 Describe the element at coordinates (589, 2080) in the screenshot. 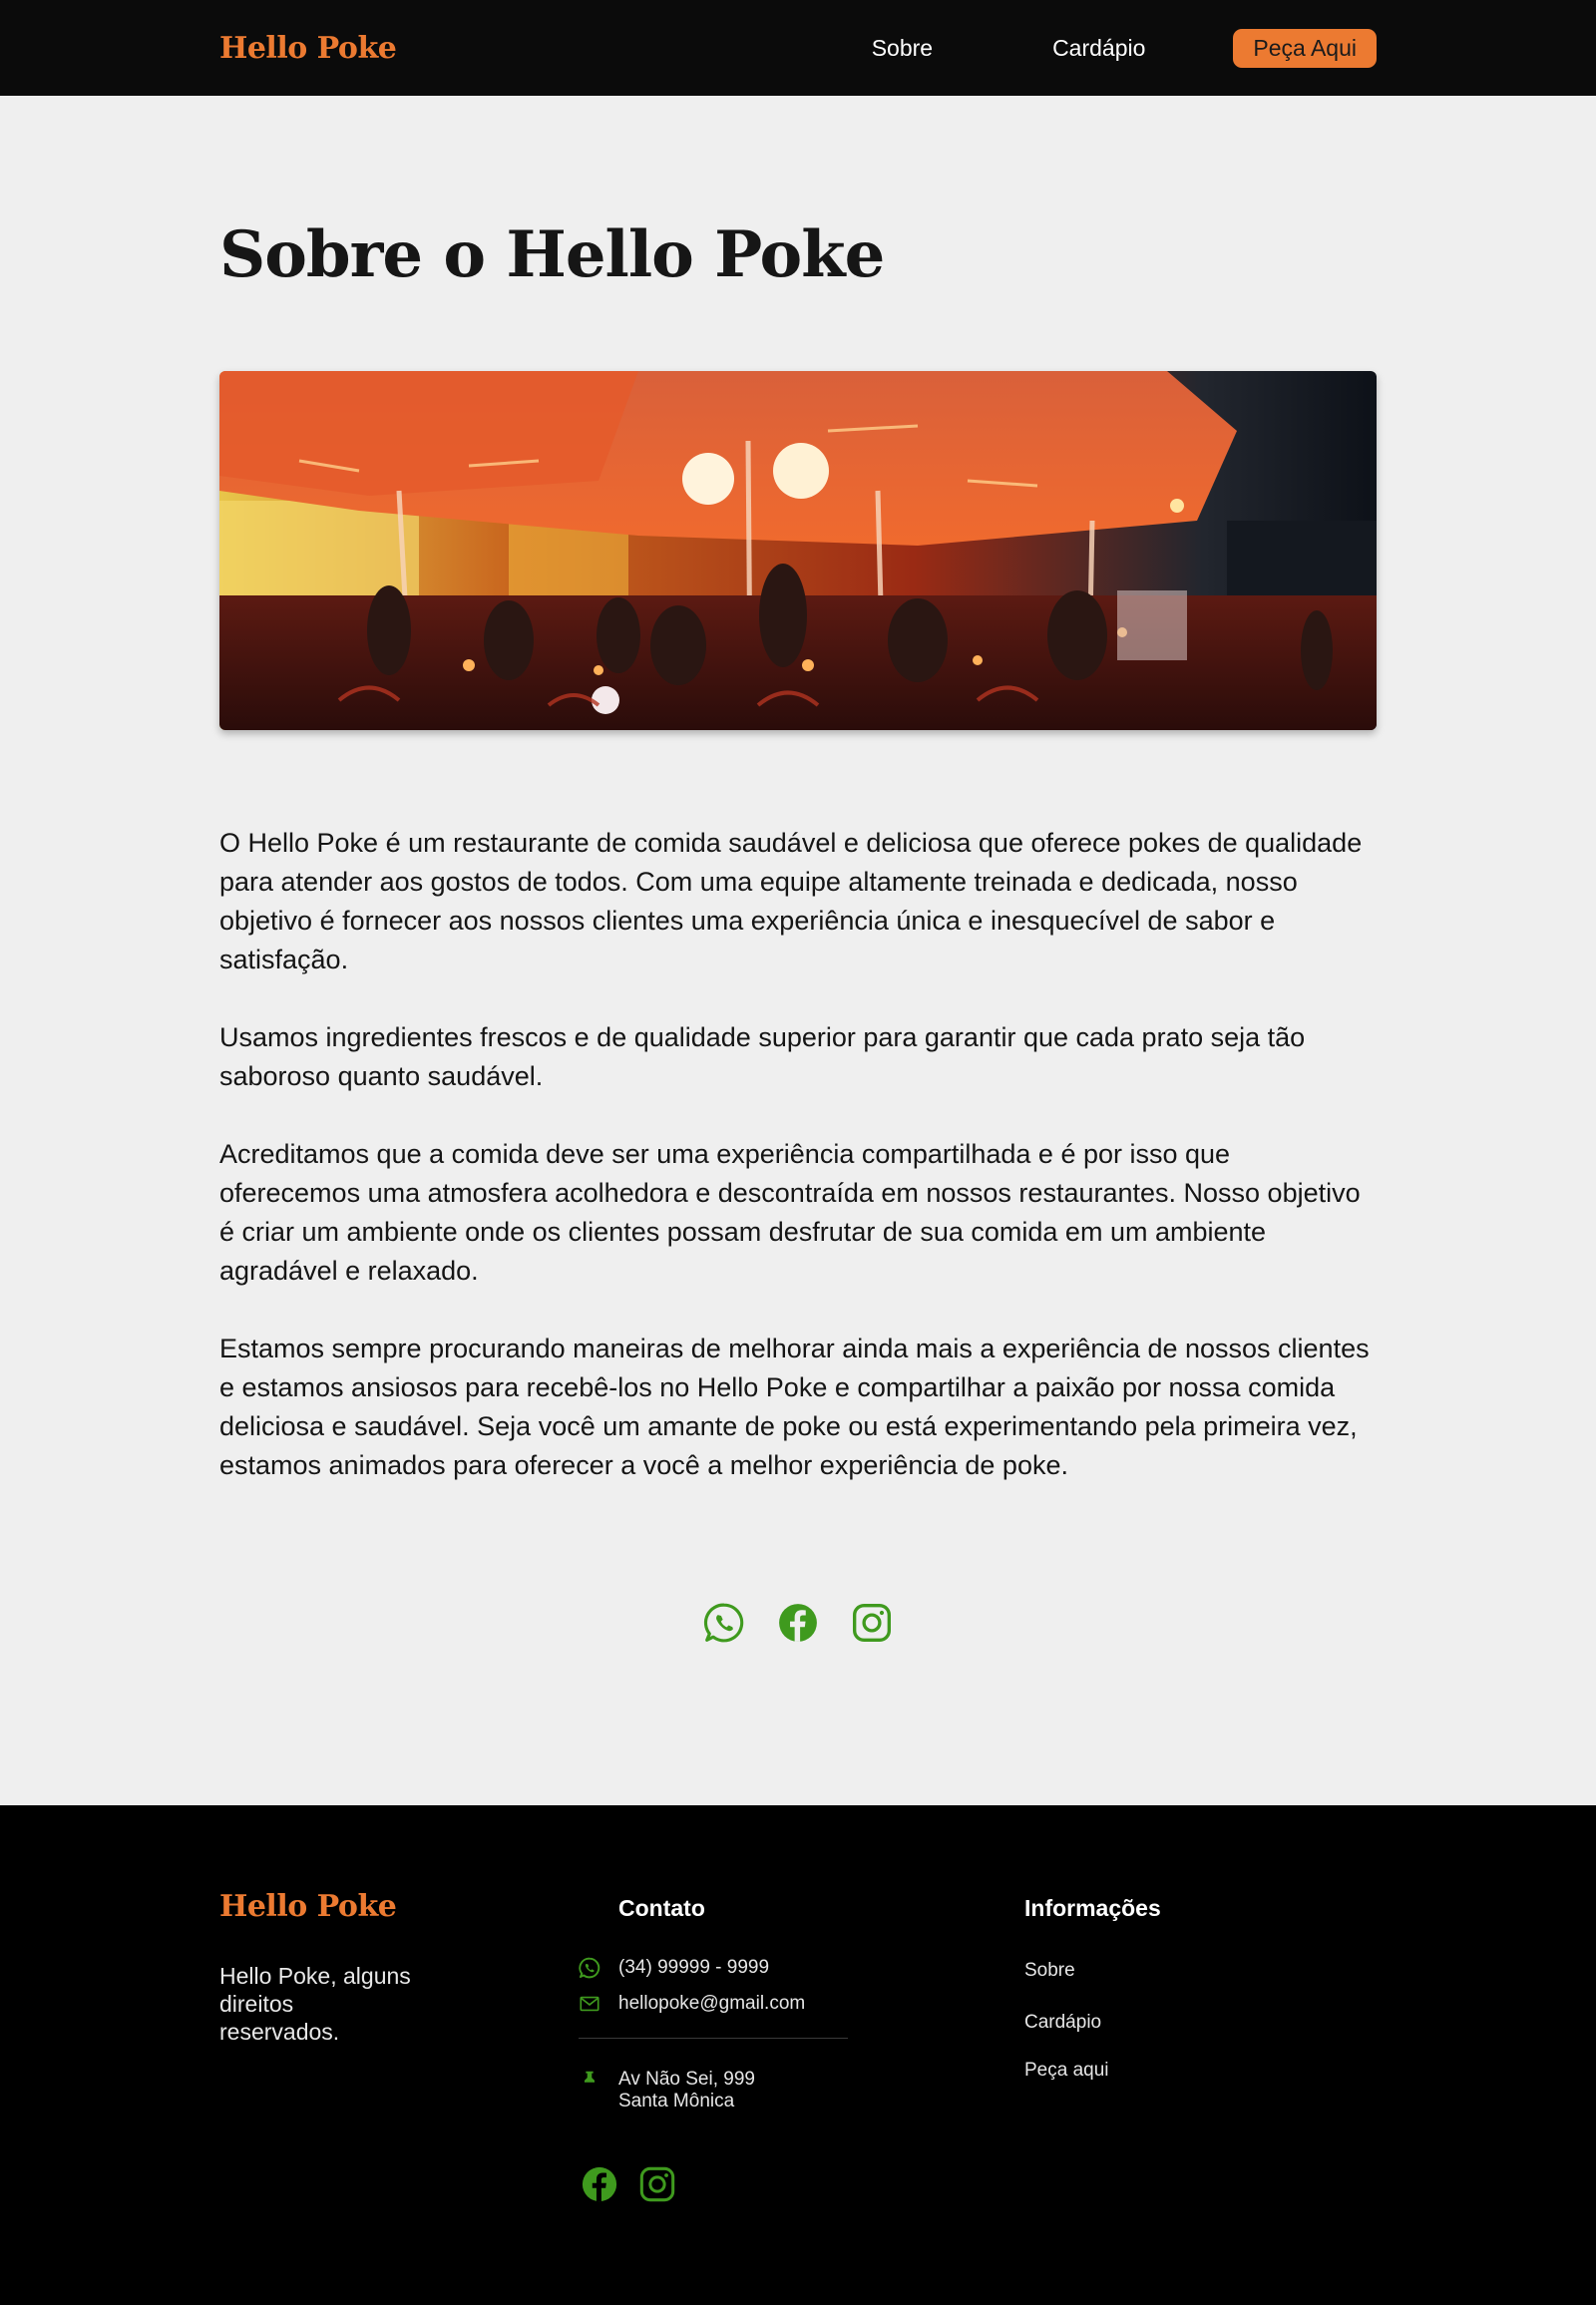

I see `pin-icon` at that location.